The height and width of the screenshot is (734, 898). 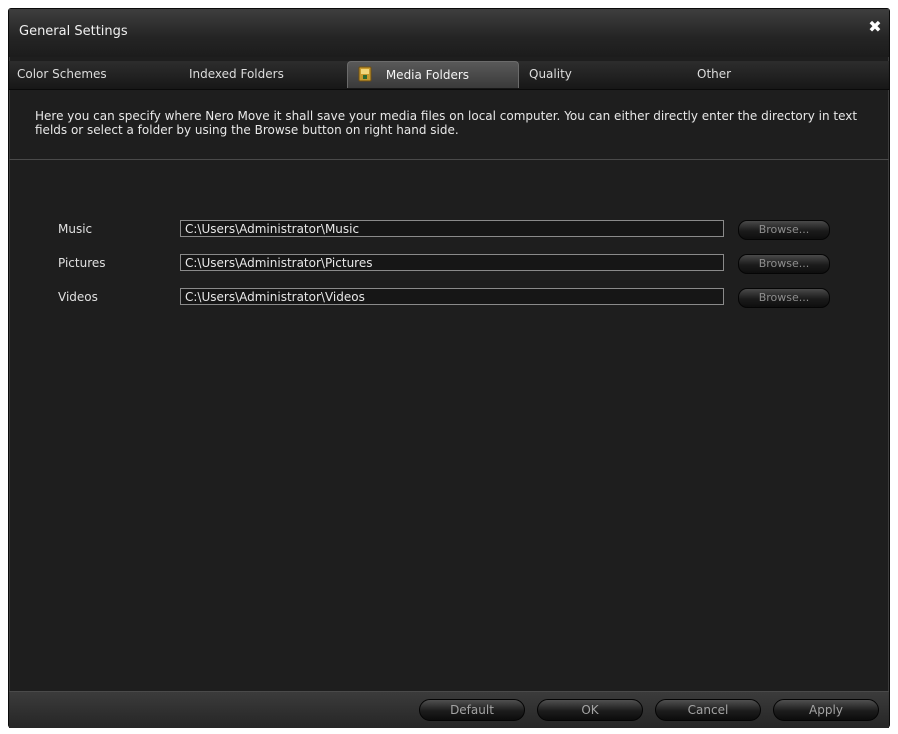 What do you see at coordinates (75, 229) in the screenshot?
I see `music-label: Music` at bounding box center [75, 229].